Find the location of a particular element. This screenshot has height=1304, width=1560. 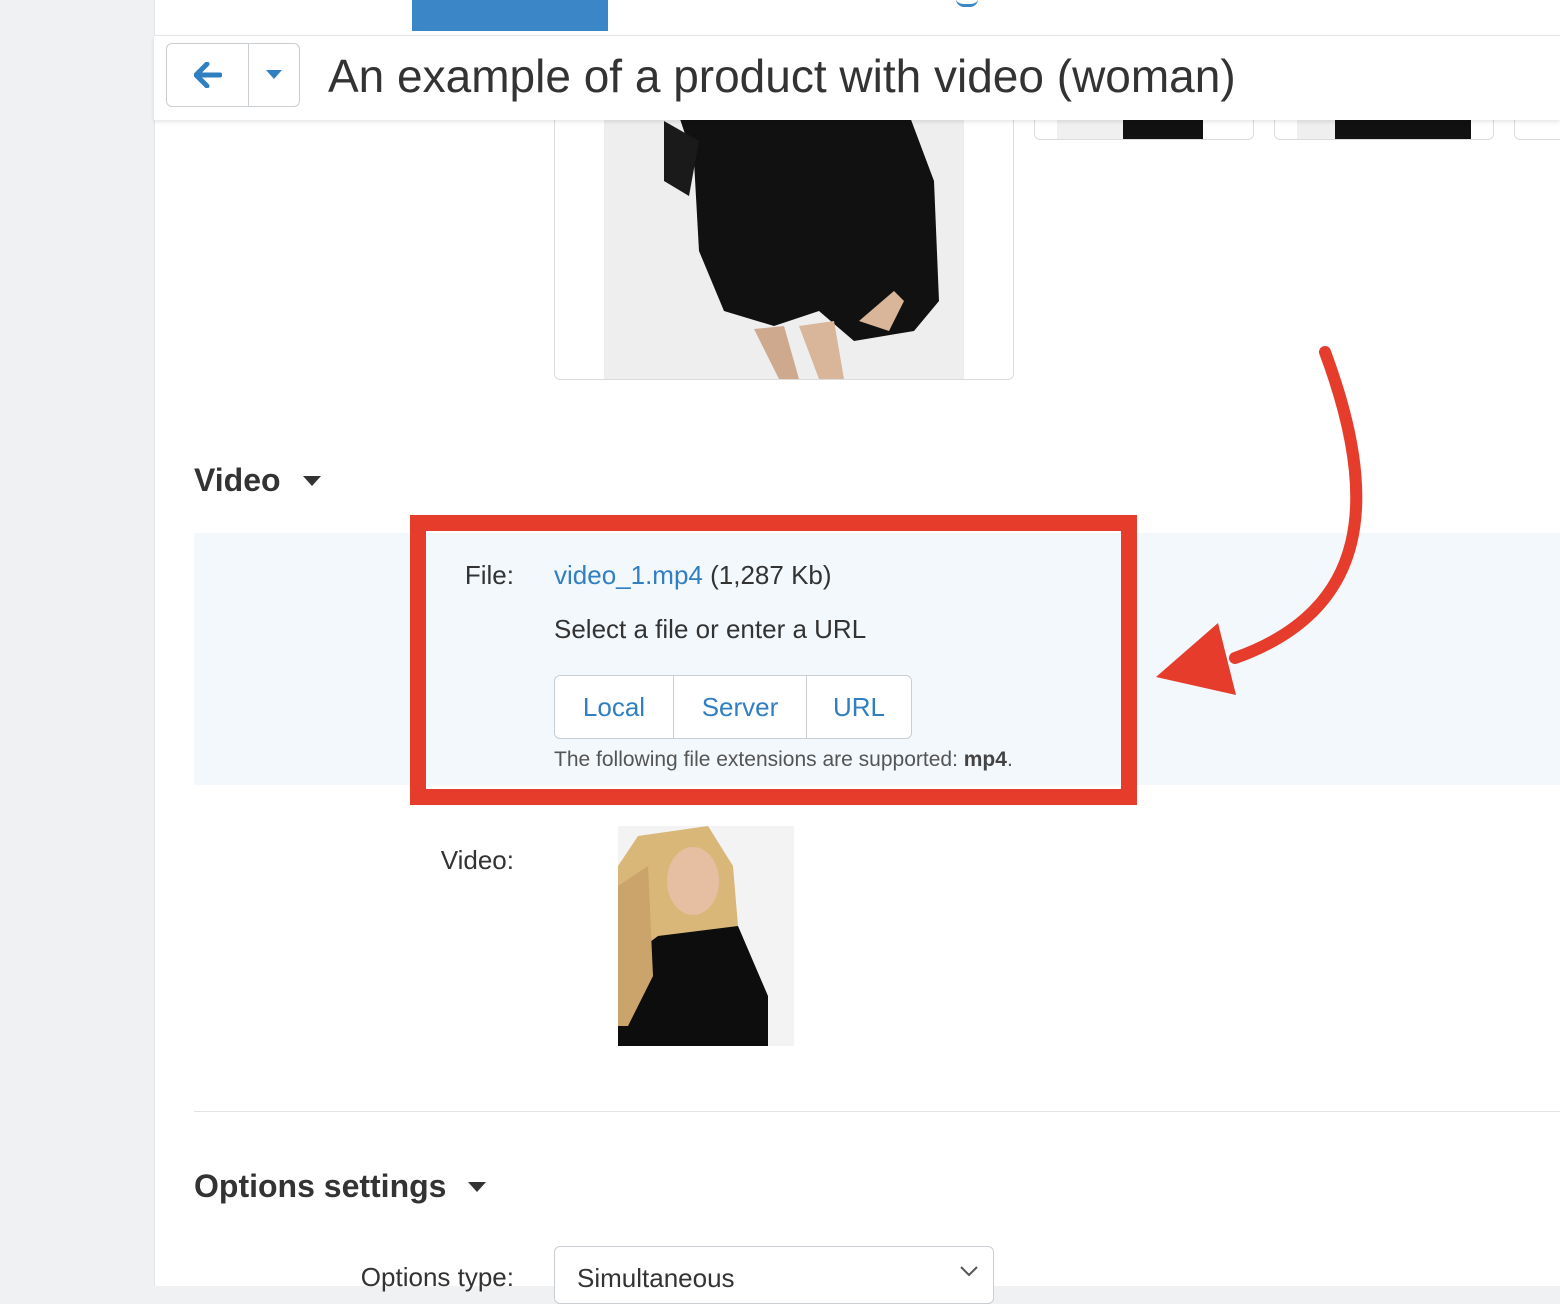

arrow-left-icon is located at coordinates (207, 75).